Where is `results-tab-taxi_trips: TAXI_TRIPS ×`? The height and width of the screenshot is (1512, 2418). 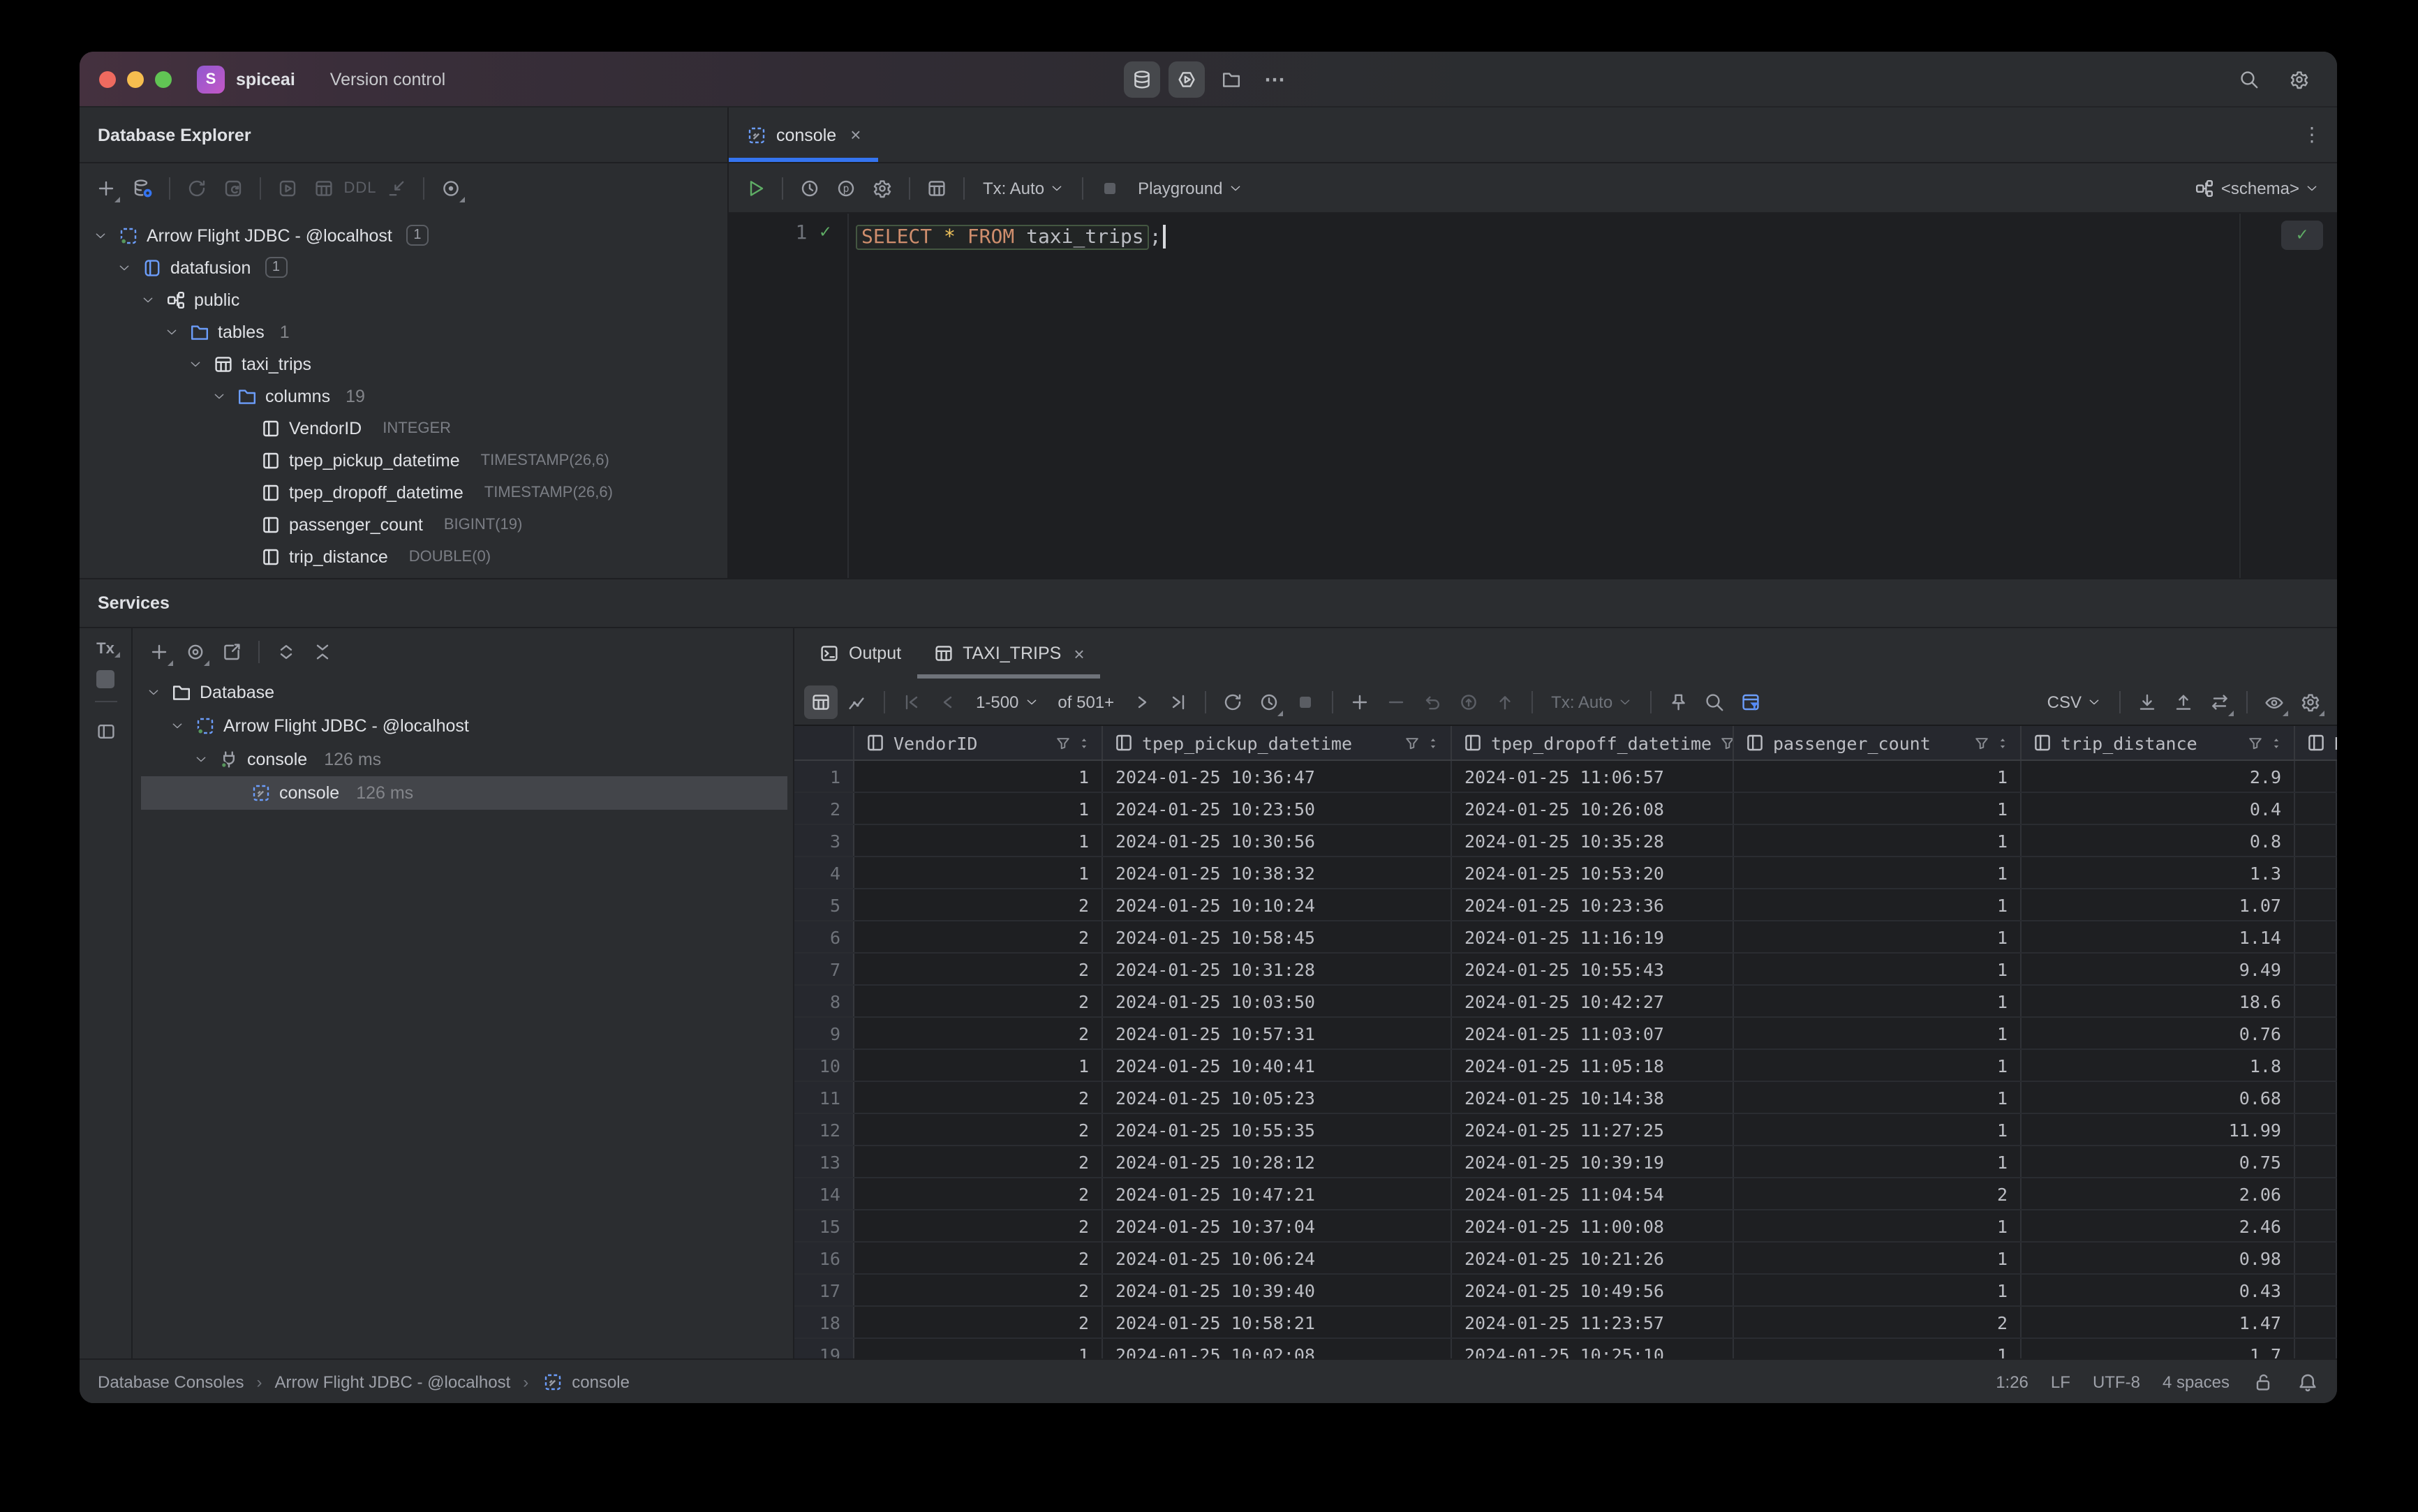 results-tab-taxi_trips: TAXI_TRIPS × is located at coordinates (1008, 653).